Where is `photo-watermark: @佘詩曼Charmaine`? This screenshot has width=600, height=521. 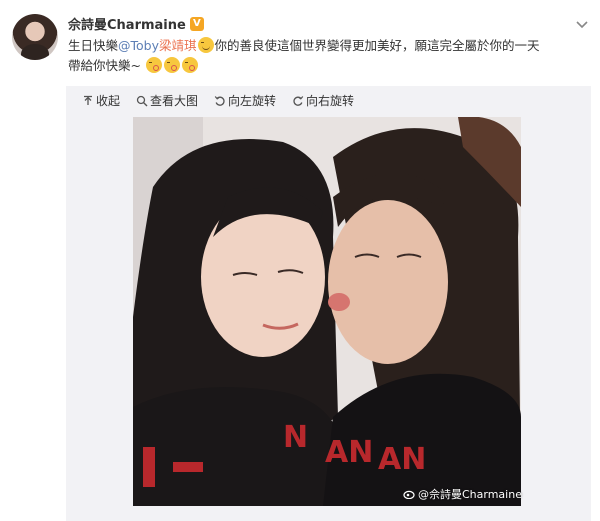
photo-watermark: @佘詩曼Charmaine is located at coordinates (462, 494).